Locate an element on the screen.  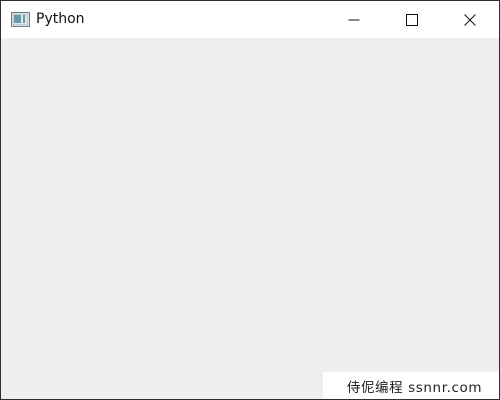
close-button is located at coordinates (470, 19).